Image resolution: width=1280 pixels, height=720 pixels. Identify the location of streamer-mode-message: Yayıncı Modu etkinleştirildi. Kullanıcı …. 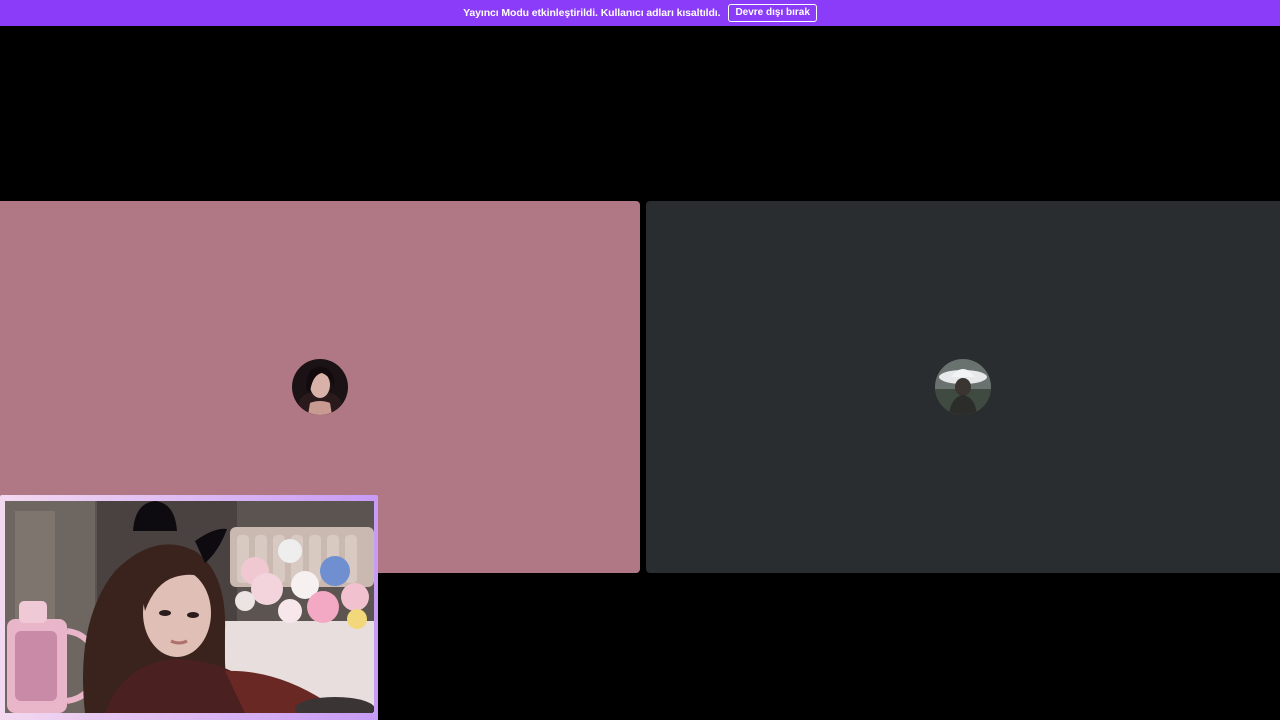
(592, 13).